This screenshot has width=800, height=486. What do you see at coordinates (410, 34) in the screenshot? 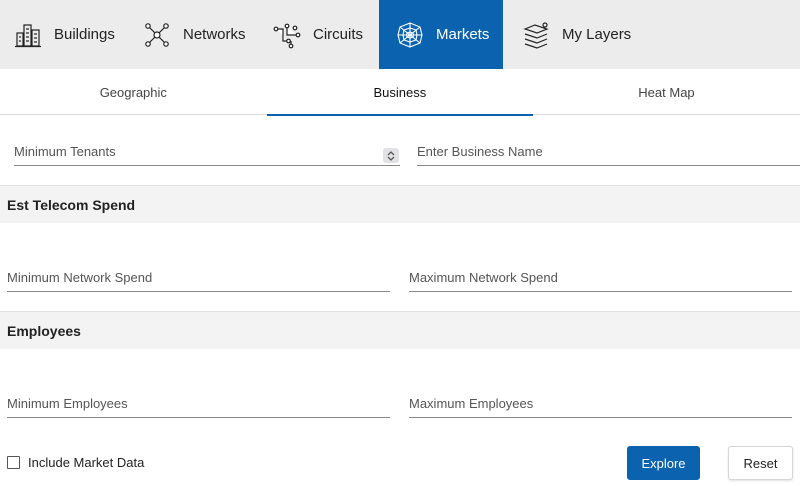
I see `web-icon` at bounding box center [410, 34].